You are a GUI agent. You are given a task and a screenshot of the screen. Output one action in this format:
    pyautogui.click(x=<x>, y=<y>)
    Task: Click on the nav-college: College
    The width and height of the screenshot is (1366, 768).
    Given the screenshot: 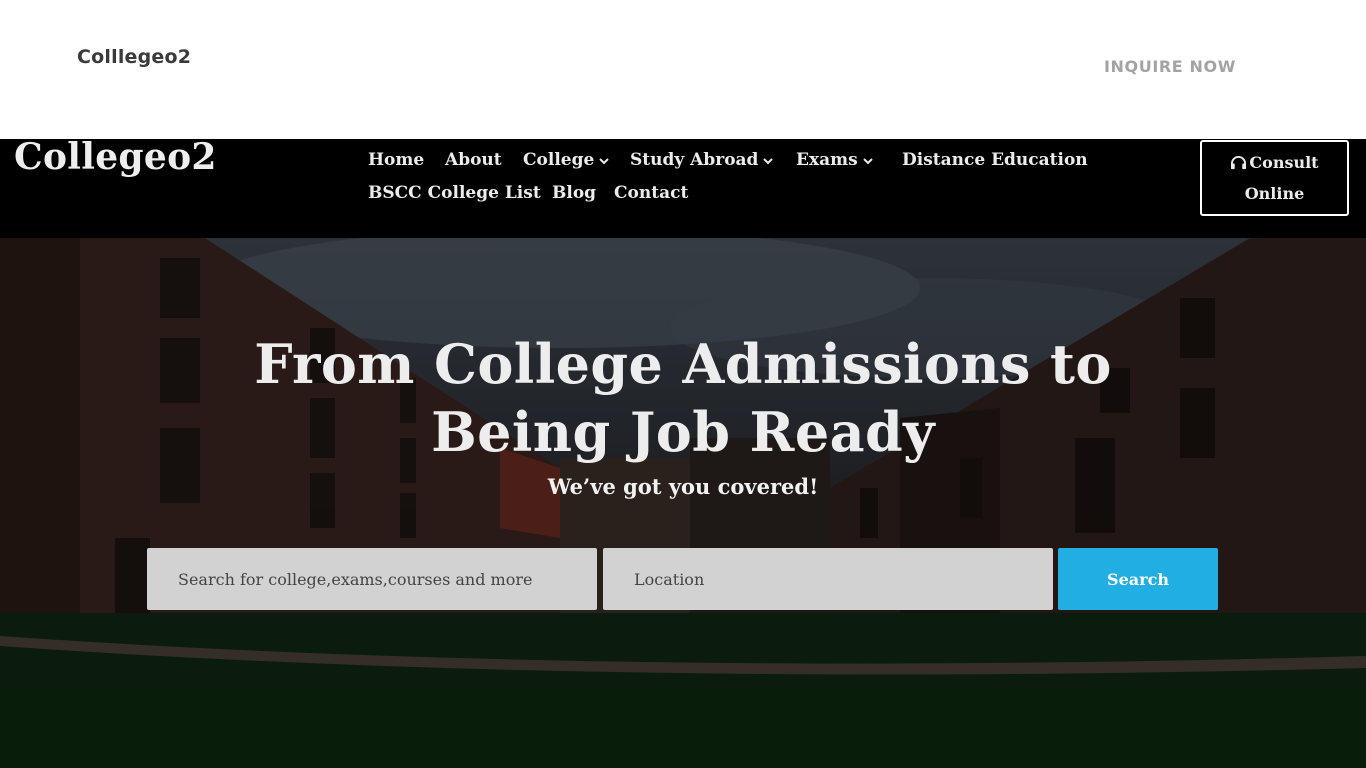 What is the action you would take?
    pyautogui.click(x=566, y=160)
    